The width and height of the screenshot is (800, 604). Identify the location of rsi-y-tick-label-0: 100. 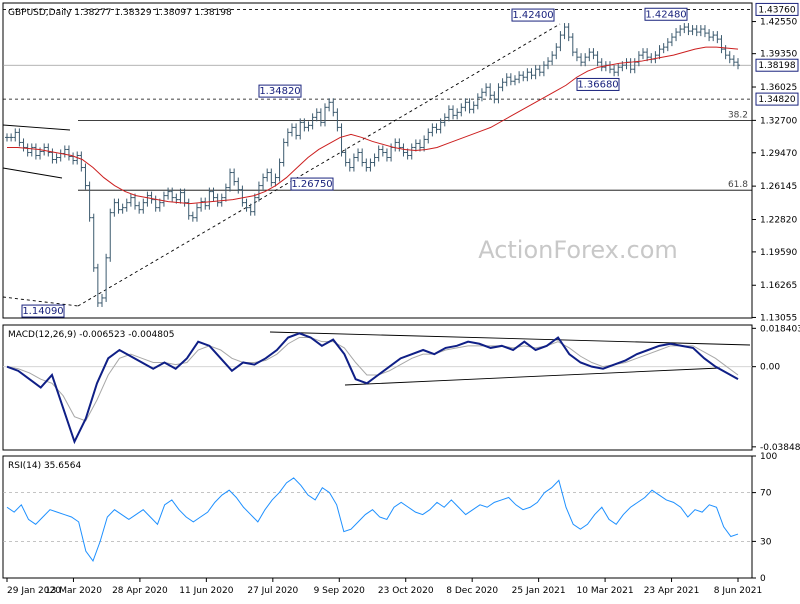
(768, 457).